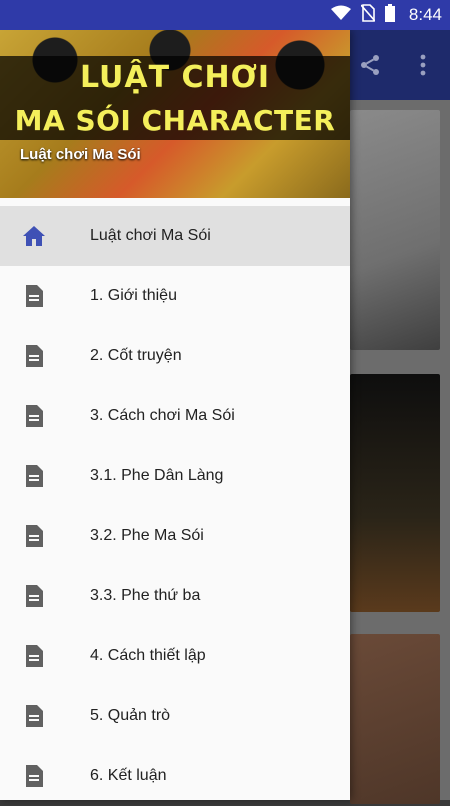  I want to click on menu-item-label: 2. Cốt truyện, so click(136, 355).